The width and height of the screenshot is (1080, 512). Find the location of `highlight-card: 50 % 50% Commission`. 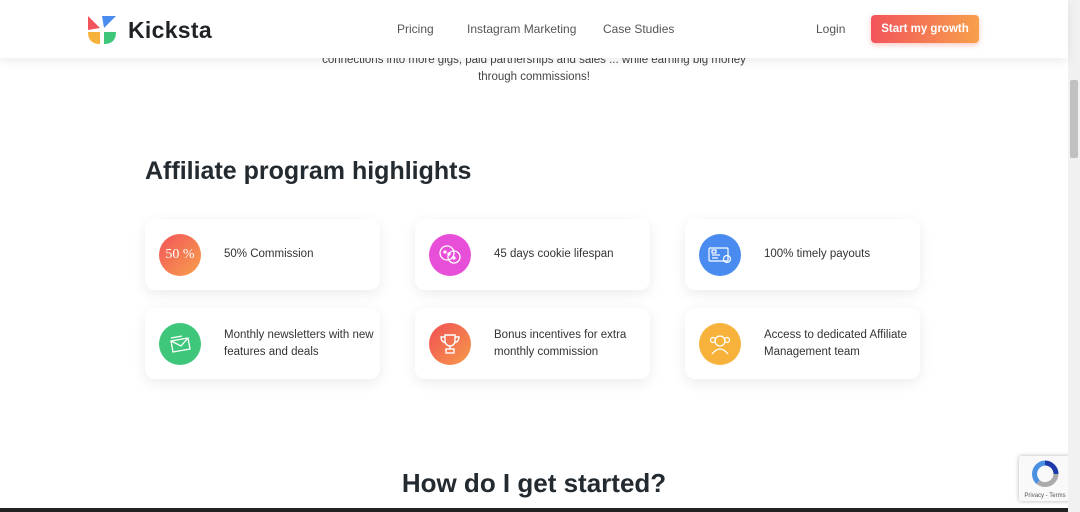

highlight-card: 50 % 50% Commission is located at coordinates (262, 254).